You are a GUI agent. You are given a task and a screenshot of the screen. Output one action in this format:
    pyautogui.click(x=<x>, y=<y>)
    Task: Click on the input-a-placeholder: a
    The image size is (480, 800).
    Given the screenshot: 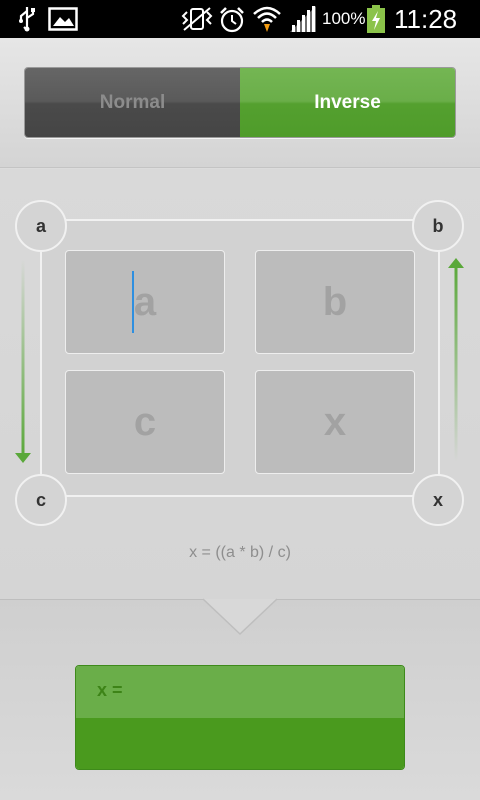 What is the action you would take?
    pyautogui.click(x=145, y=301)
    